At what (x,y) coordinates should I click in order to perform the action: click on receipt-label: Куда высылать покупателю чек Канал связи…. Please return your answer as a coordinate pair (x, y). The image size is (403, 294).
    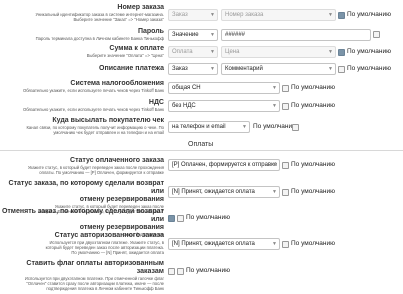
    Looking at the image, I should click on (95, 126).